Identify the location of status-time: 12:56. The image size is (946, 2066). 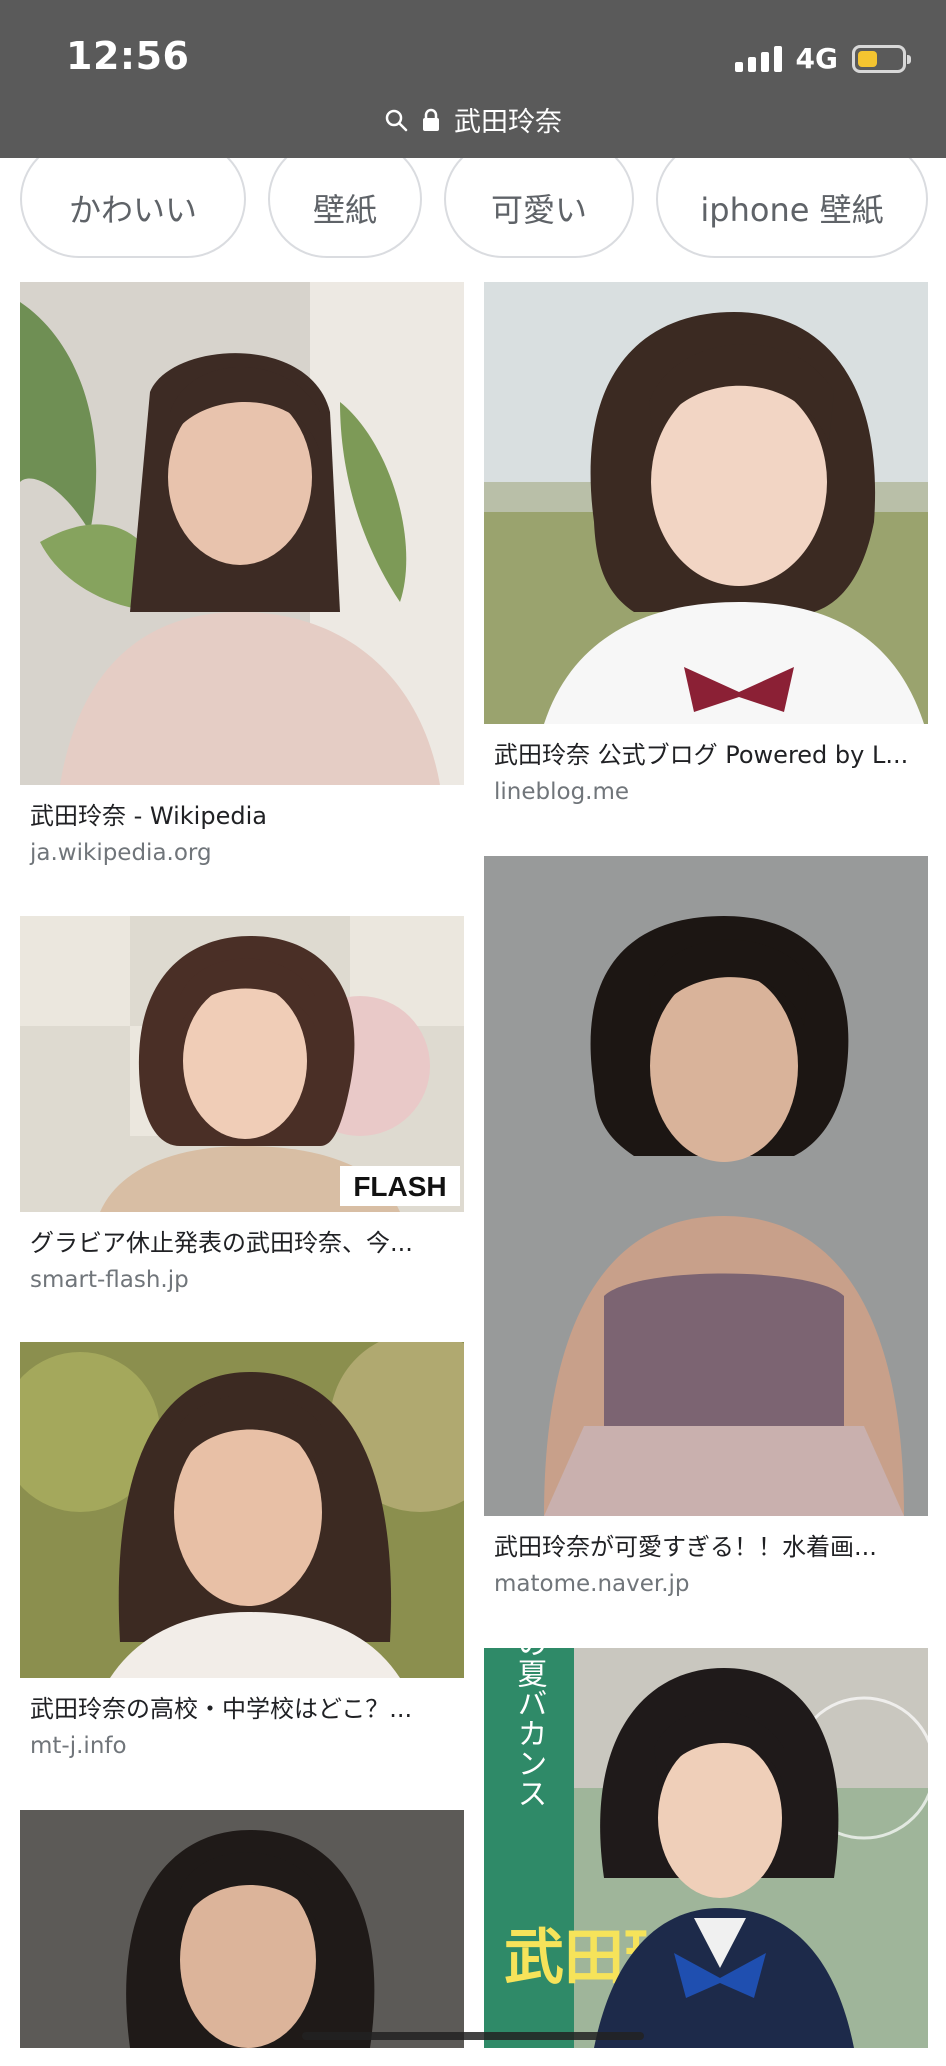
(127, 56).